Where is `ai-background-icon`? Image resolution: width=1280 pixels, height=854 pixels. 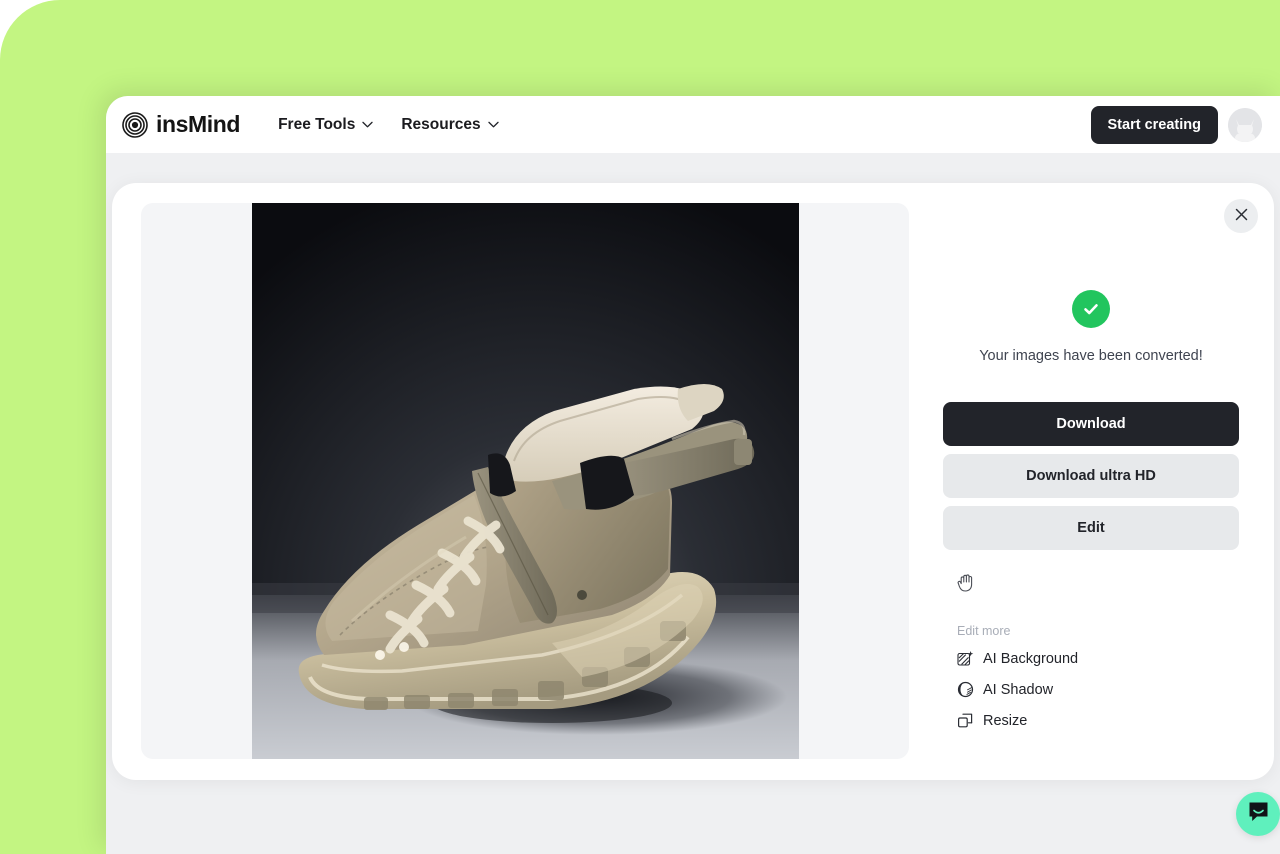 ai-background-icon is located at coordinates (965, 658).